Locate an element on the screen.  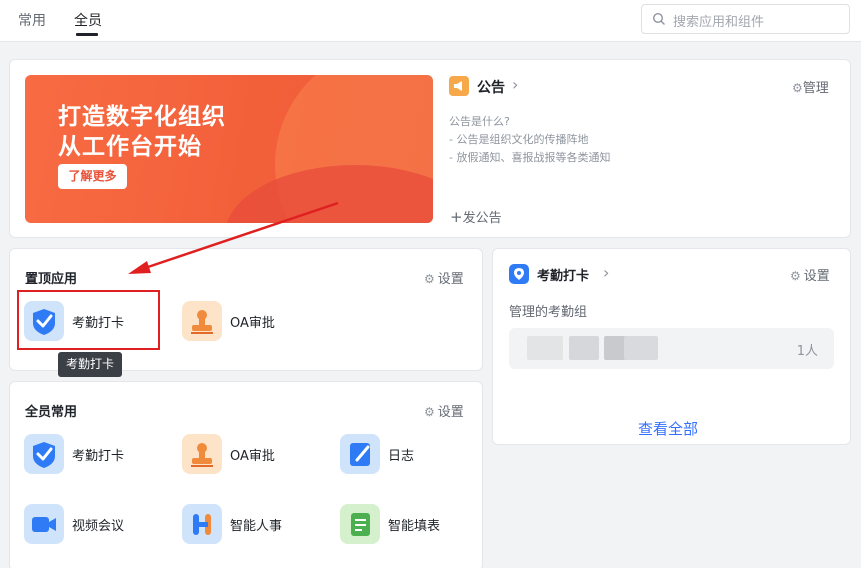
group-member-count: 1人 is located at coordinates (807, 351).